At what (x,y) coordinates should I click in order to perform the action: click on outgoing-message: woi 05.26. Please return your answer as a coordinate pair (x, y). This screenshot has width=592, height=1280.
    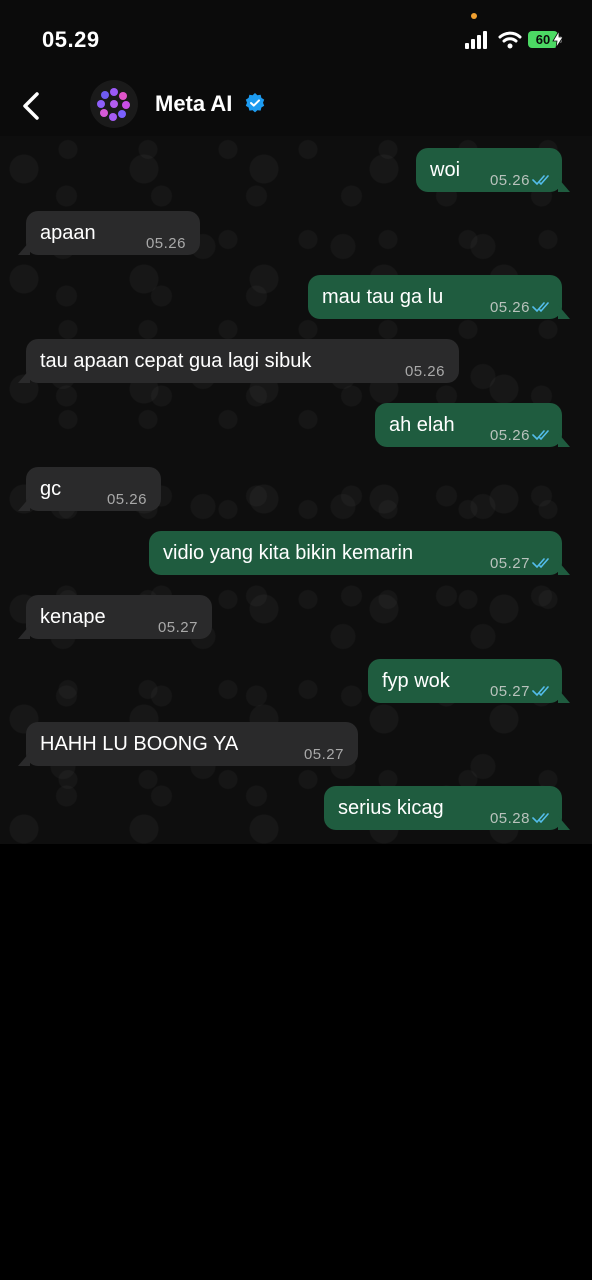
    Looking at the image, I should click on (493, 170).